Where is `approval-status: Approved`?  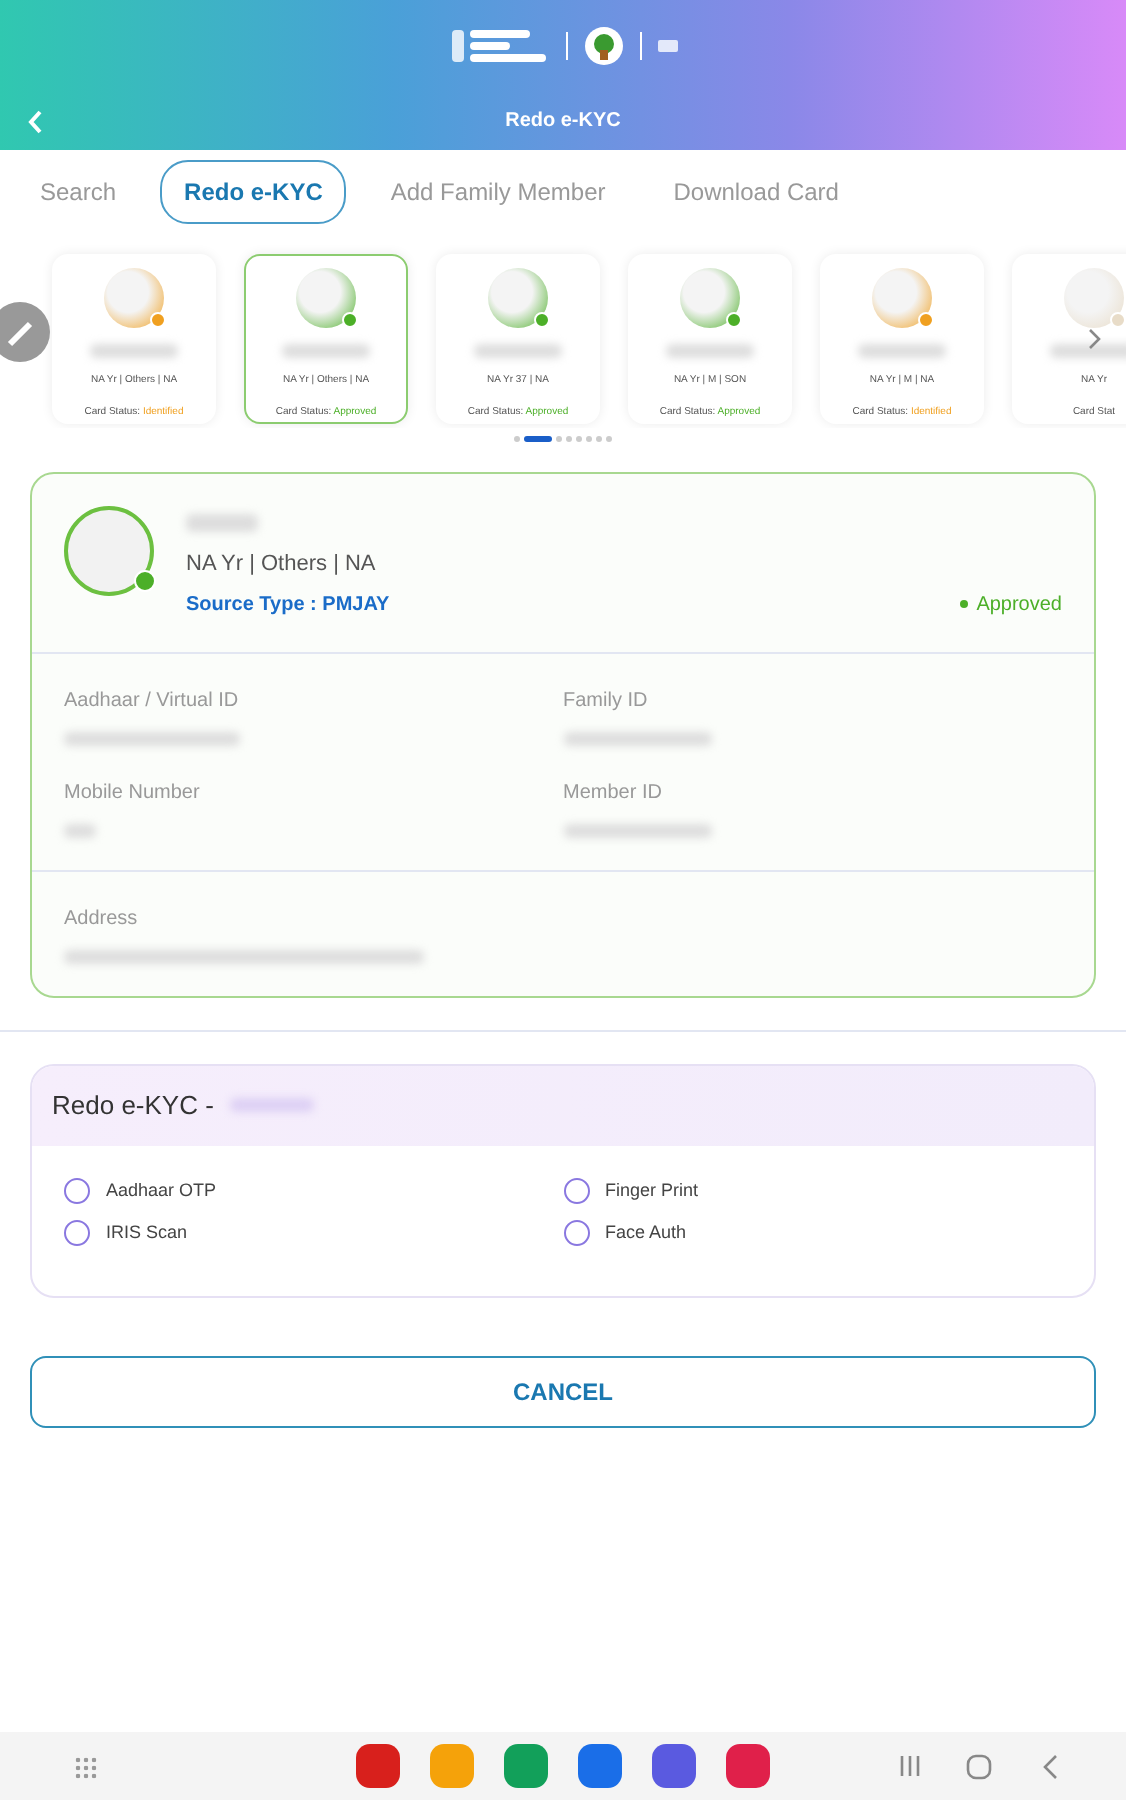
approval-status: Approved is located at coordinates (1011, 604).